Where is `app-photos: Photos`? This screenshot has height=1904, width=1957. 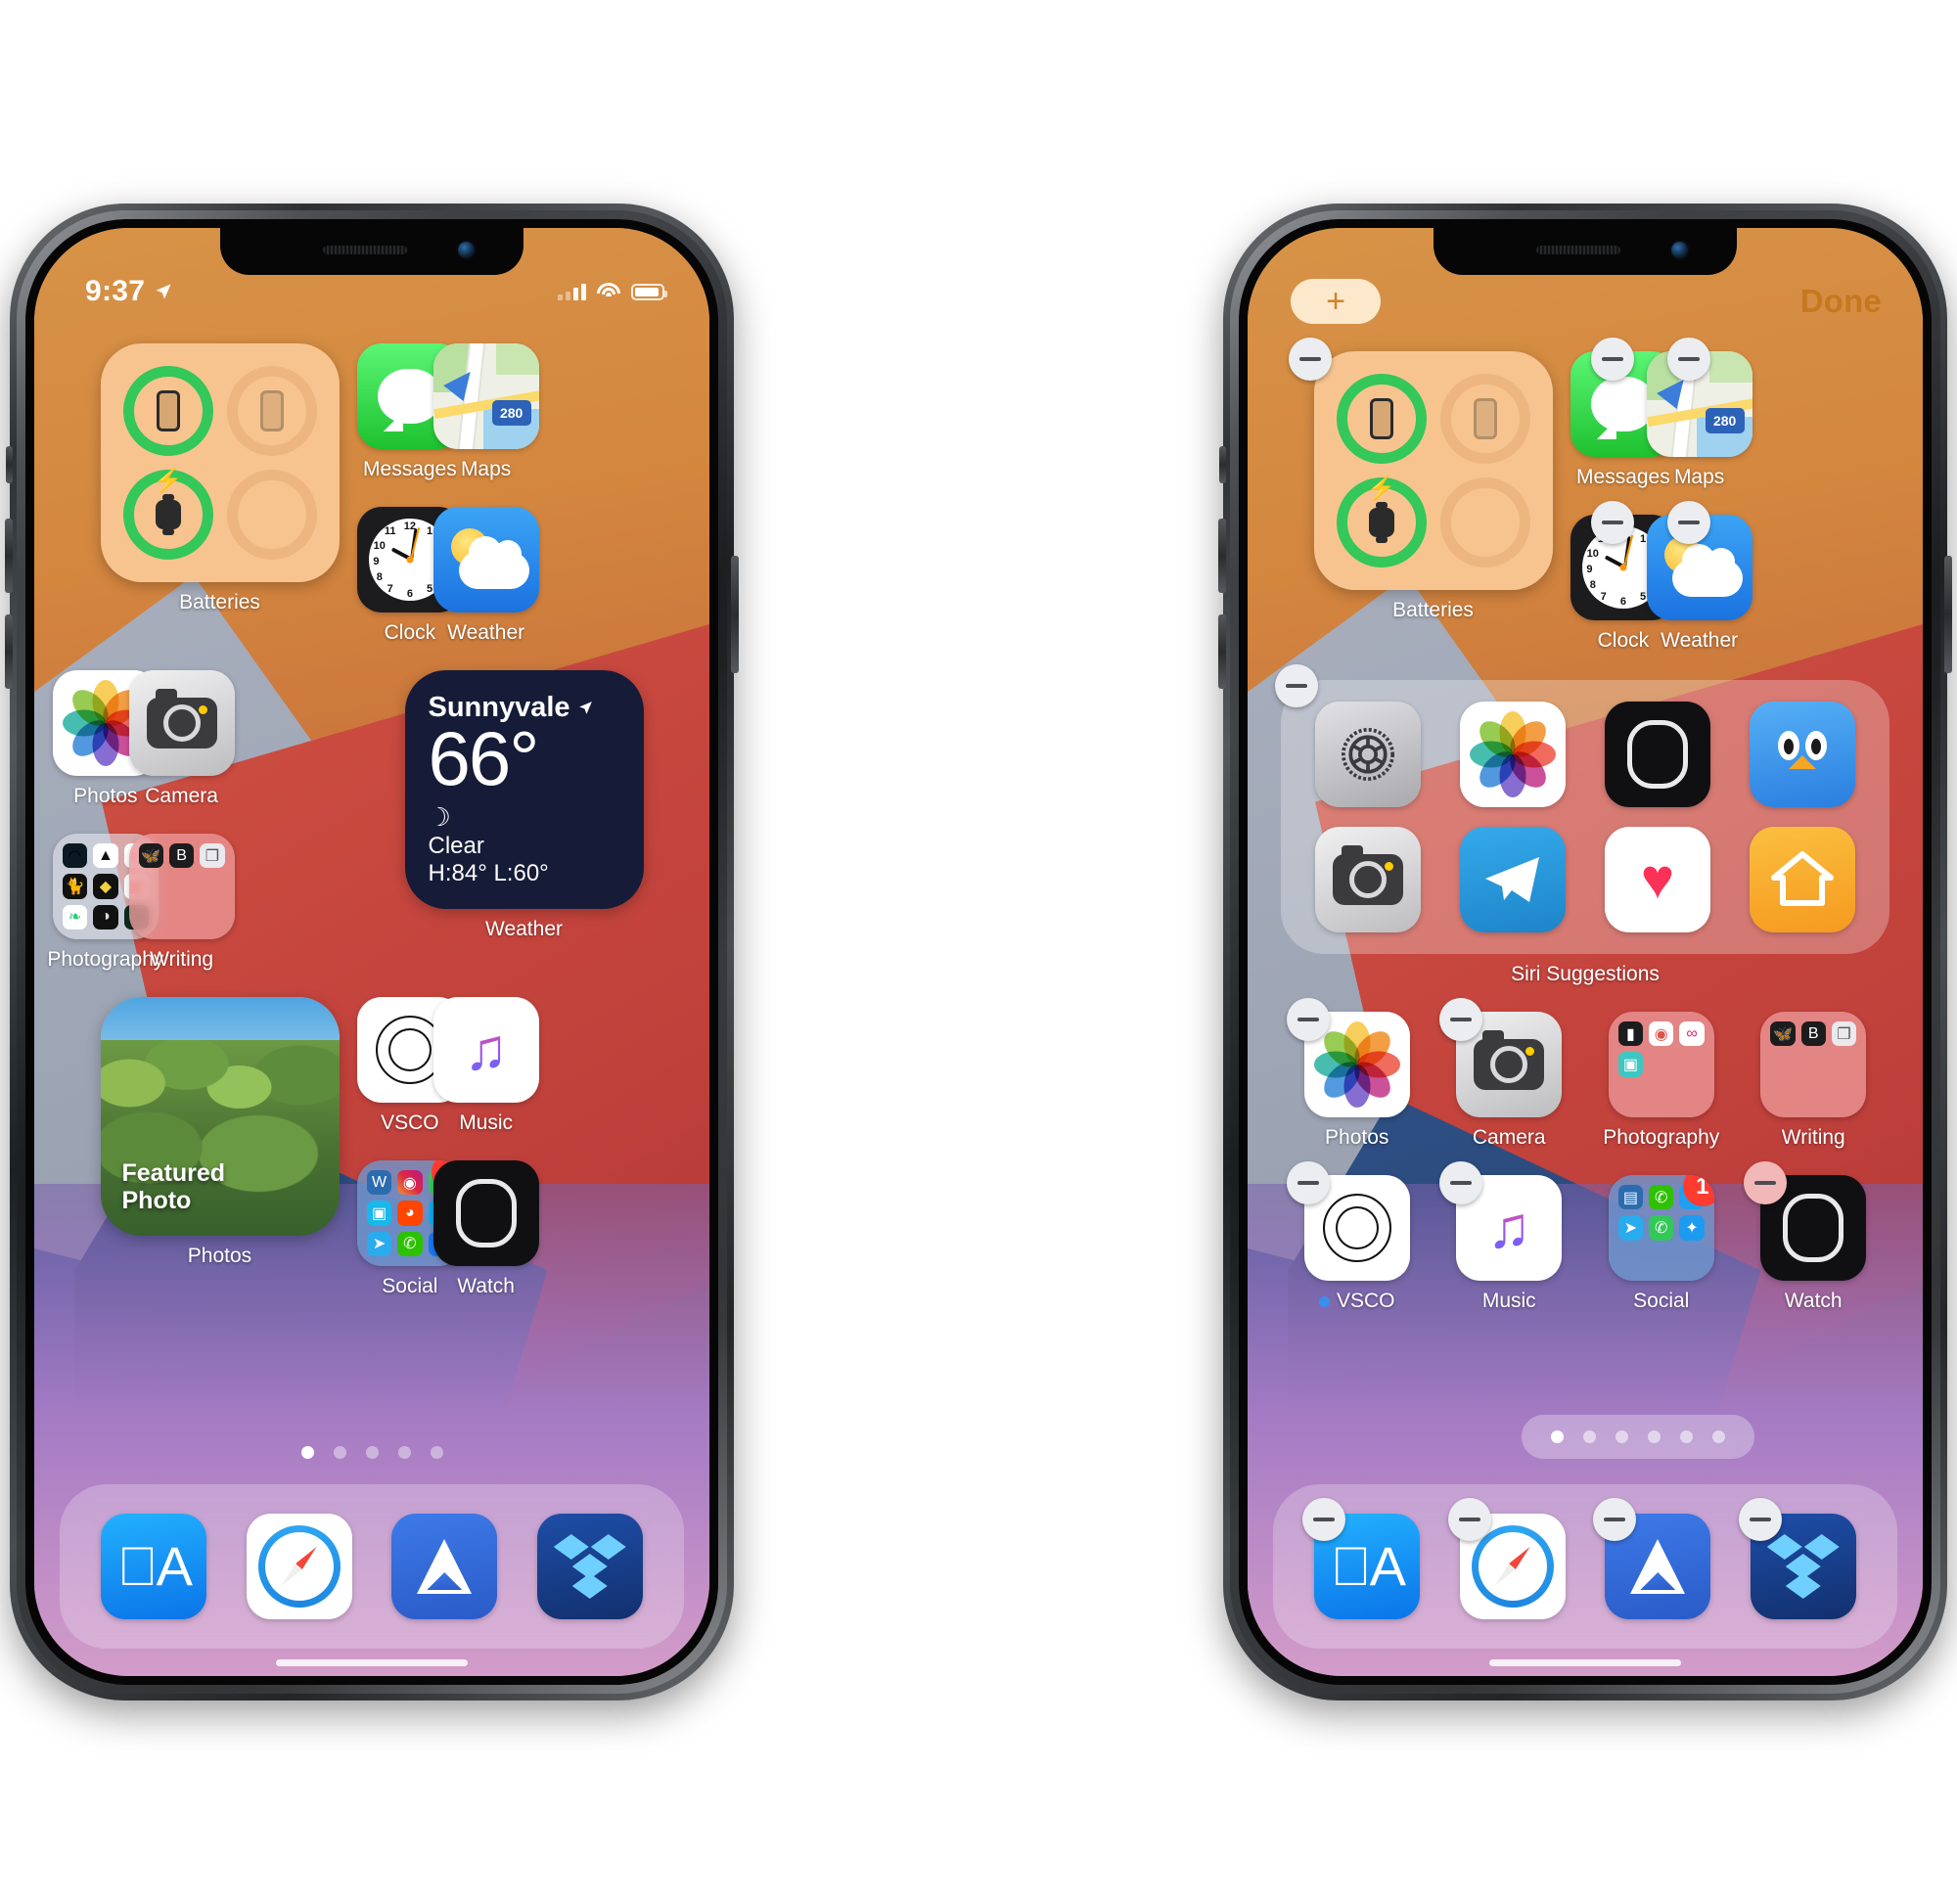
app-photos: Photos is located at coordinates (1358, 1074).